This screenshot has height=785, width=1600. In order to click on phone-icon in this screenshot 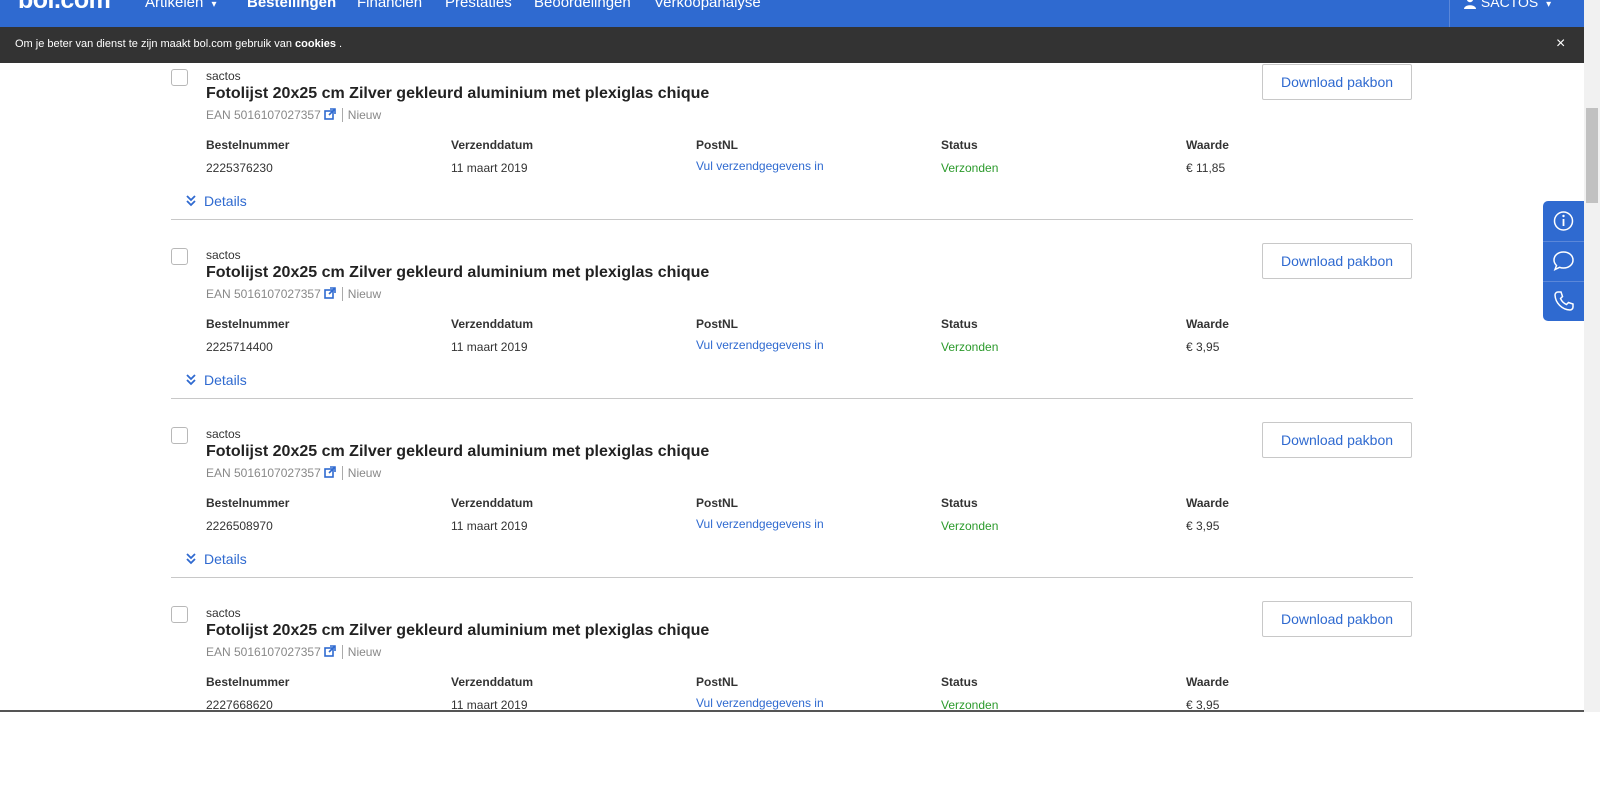, I will do `click(1563, 301)`.